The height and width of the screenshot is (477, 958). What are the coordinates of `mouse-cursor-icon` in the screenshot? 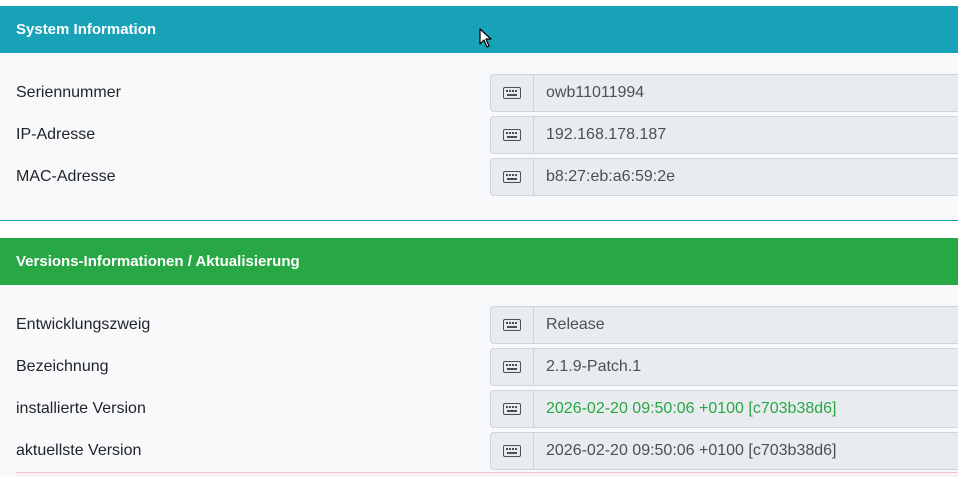 It's located at (486, 40).